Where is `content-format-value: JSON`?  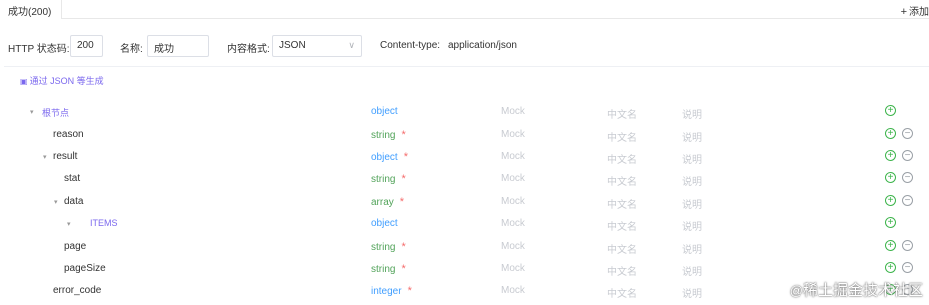
content-format-value: JSON is located at coordinates (292, 45).